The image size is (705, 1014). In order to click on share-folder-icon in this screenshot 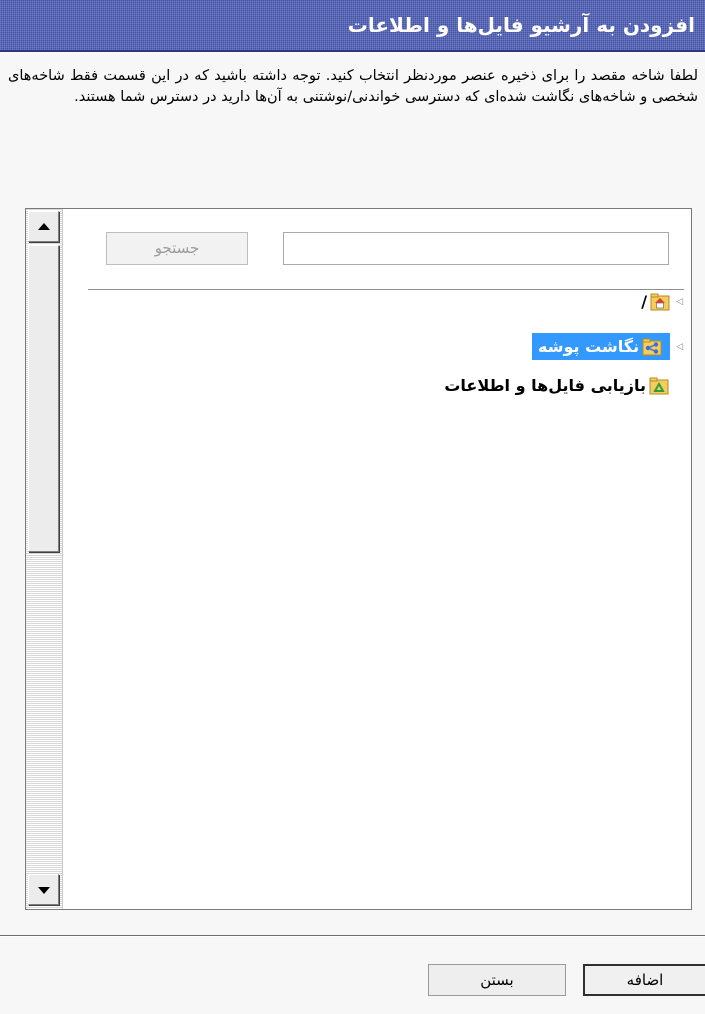, I will do `click(652, 346)`.